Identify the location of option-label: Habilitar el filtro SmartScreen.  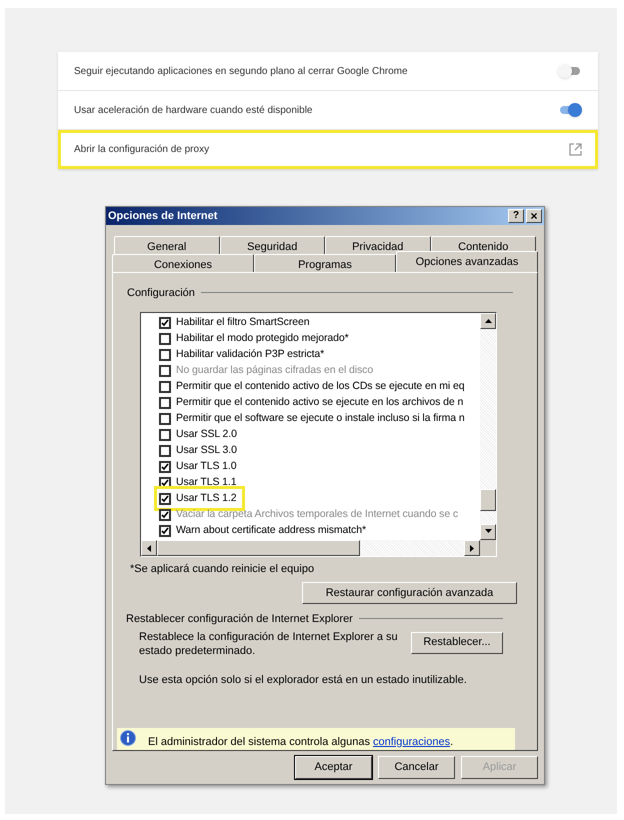
(243, 322).